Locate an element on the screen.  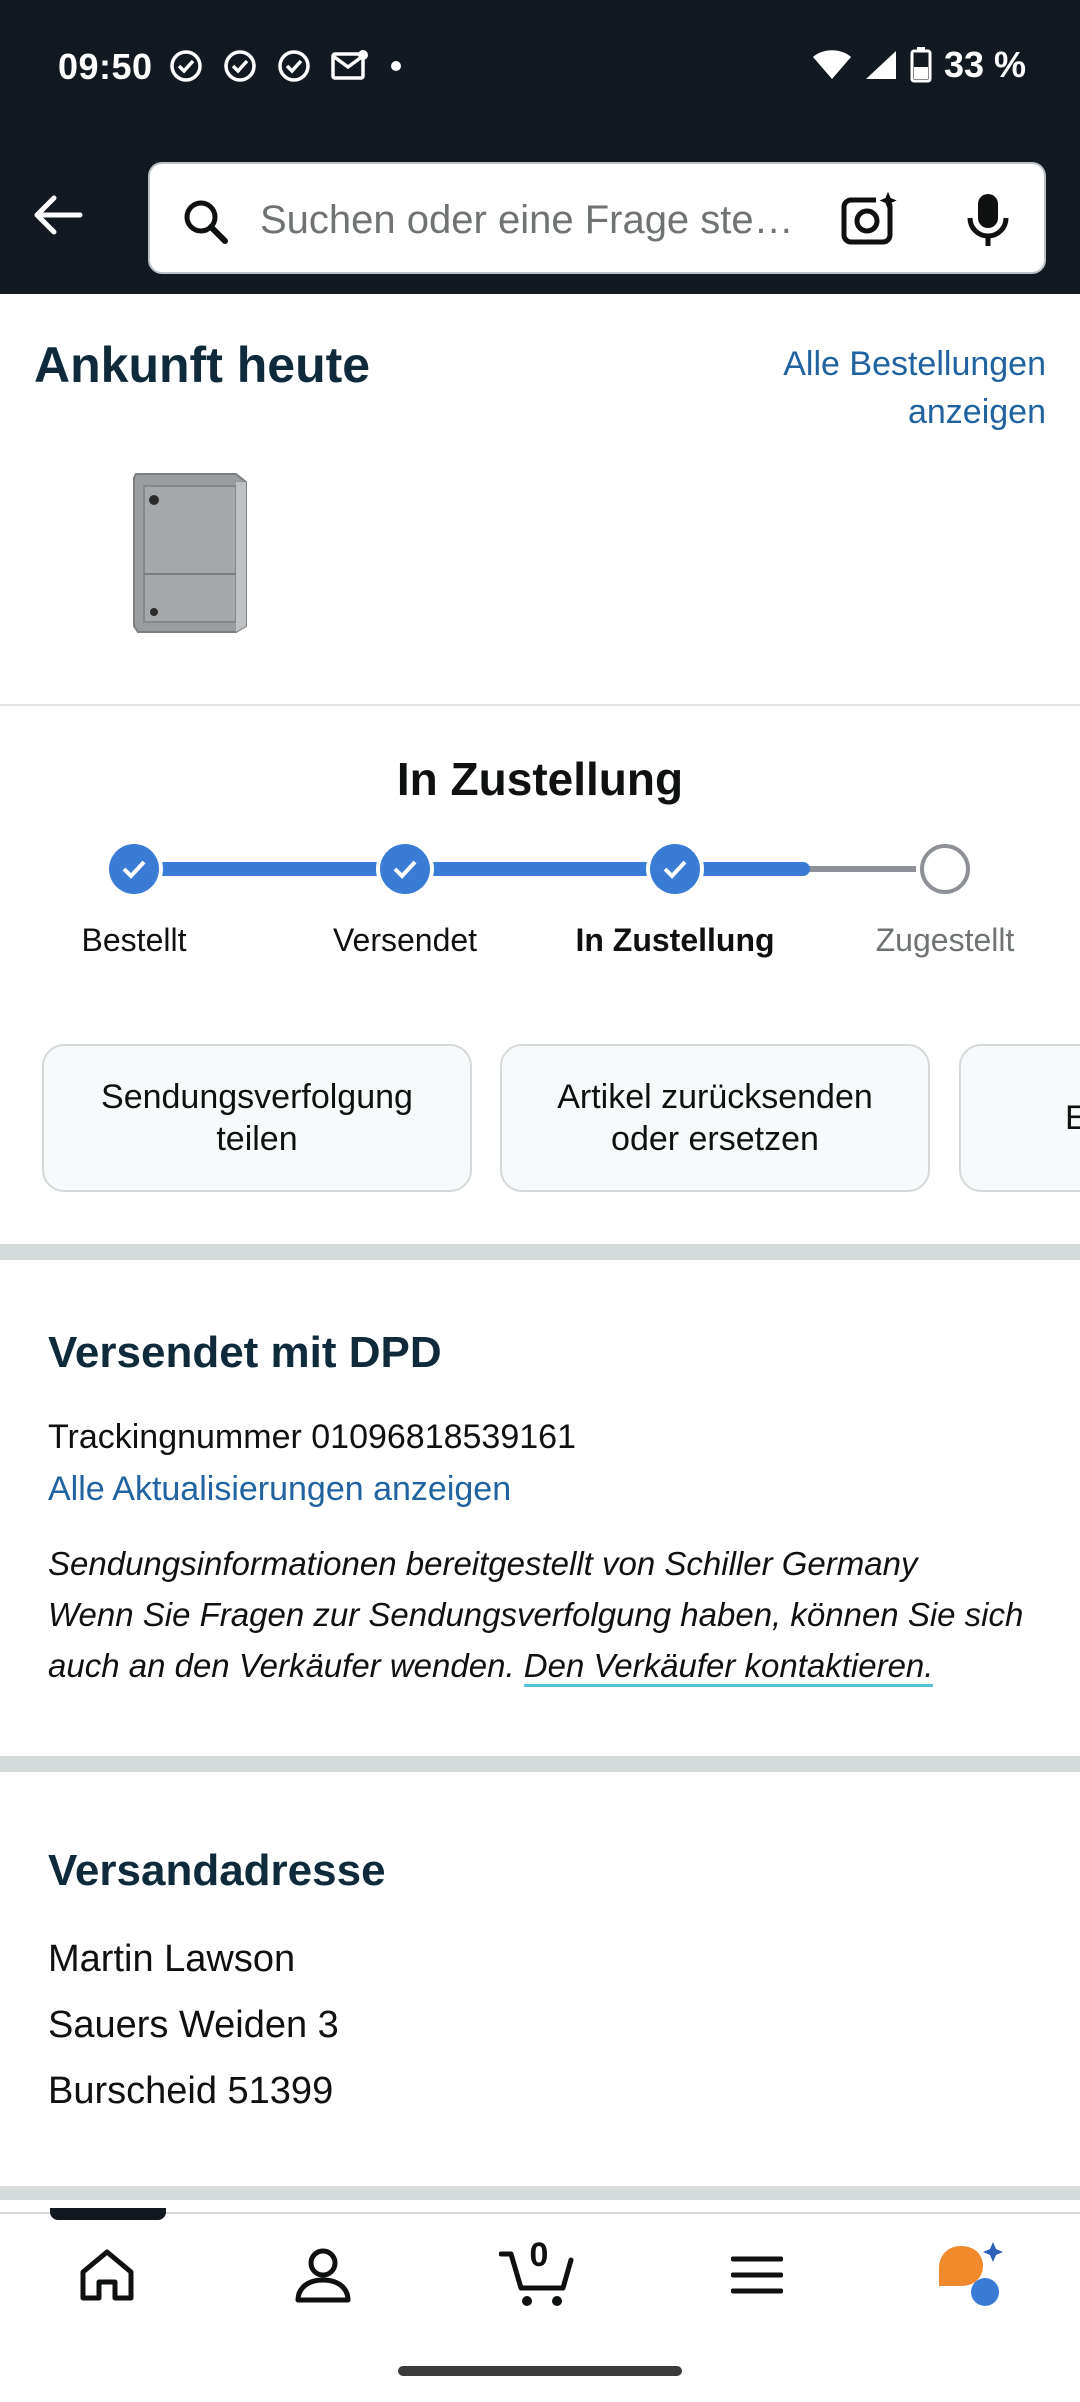
nav-home is located at coordinates (107, 2275).